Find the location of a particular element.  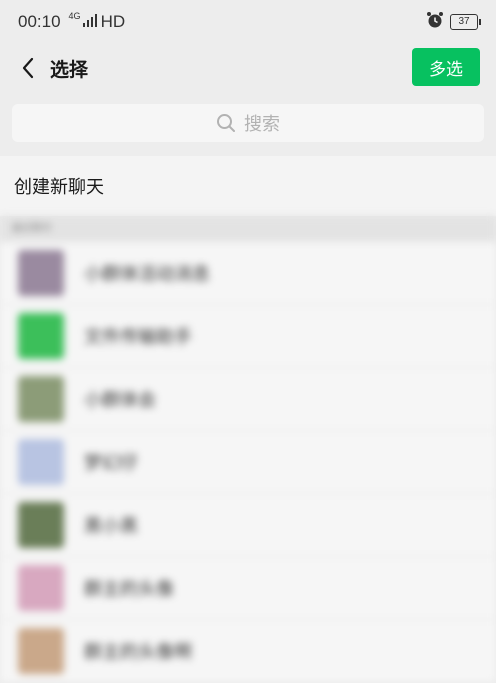

nav-bar: 选择 多选 is located at coordinates (248, 68).